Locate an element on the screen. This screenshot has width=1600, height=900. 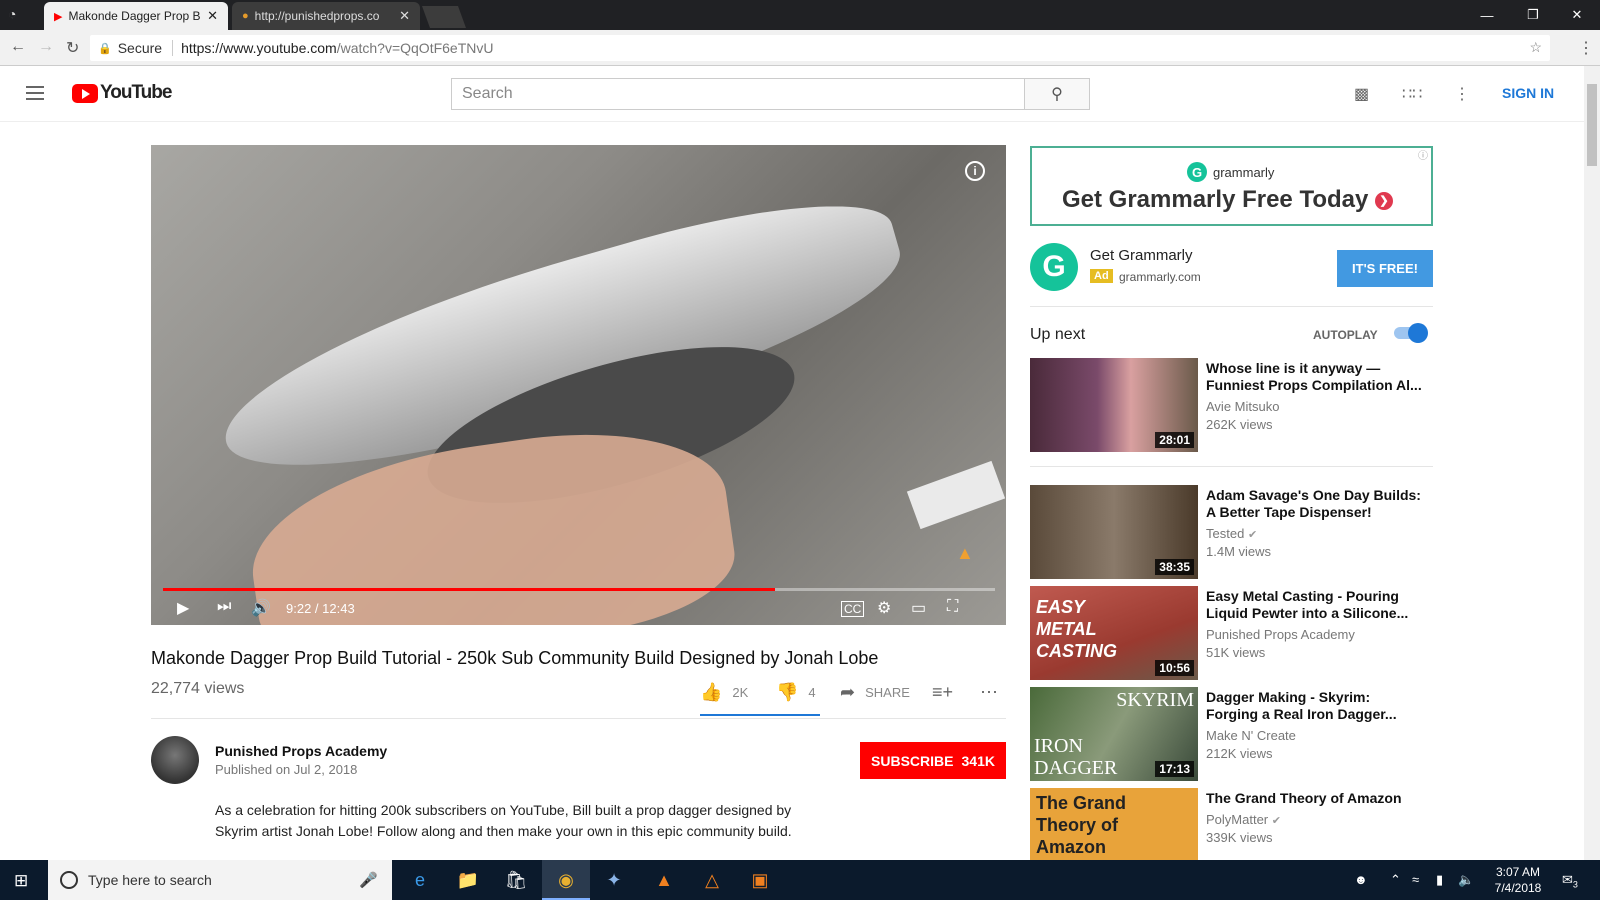
next-icon: ⏭ is located at coordinates (224, 607).